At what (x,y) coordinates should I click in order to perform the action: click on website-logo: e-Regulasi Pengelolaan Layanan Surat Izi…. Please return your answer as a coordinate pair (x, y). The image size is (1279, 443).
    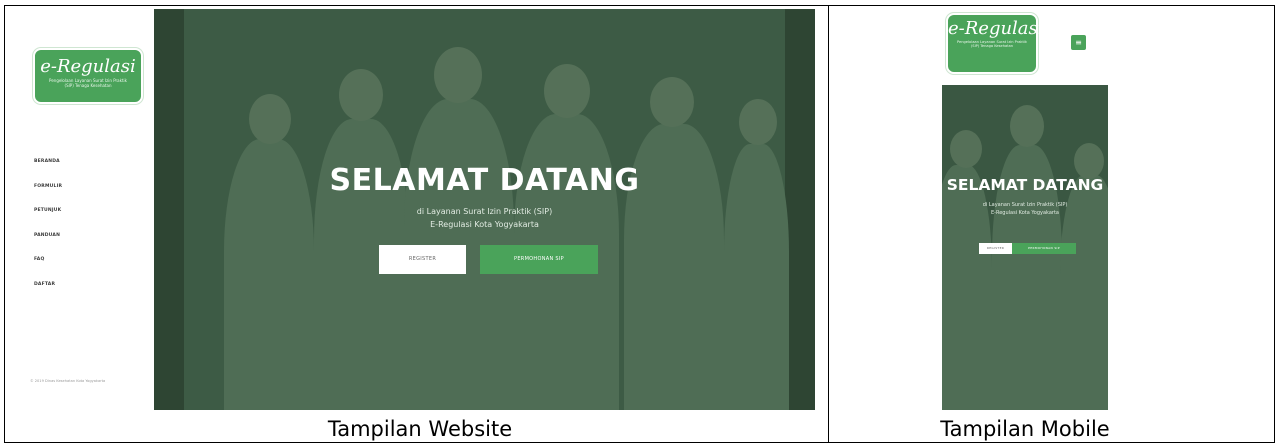
    Looking at the image, I should click on (88, 76).